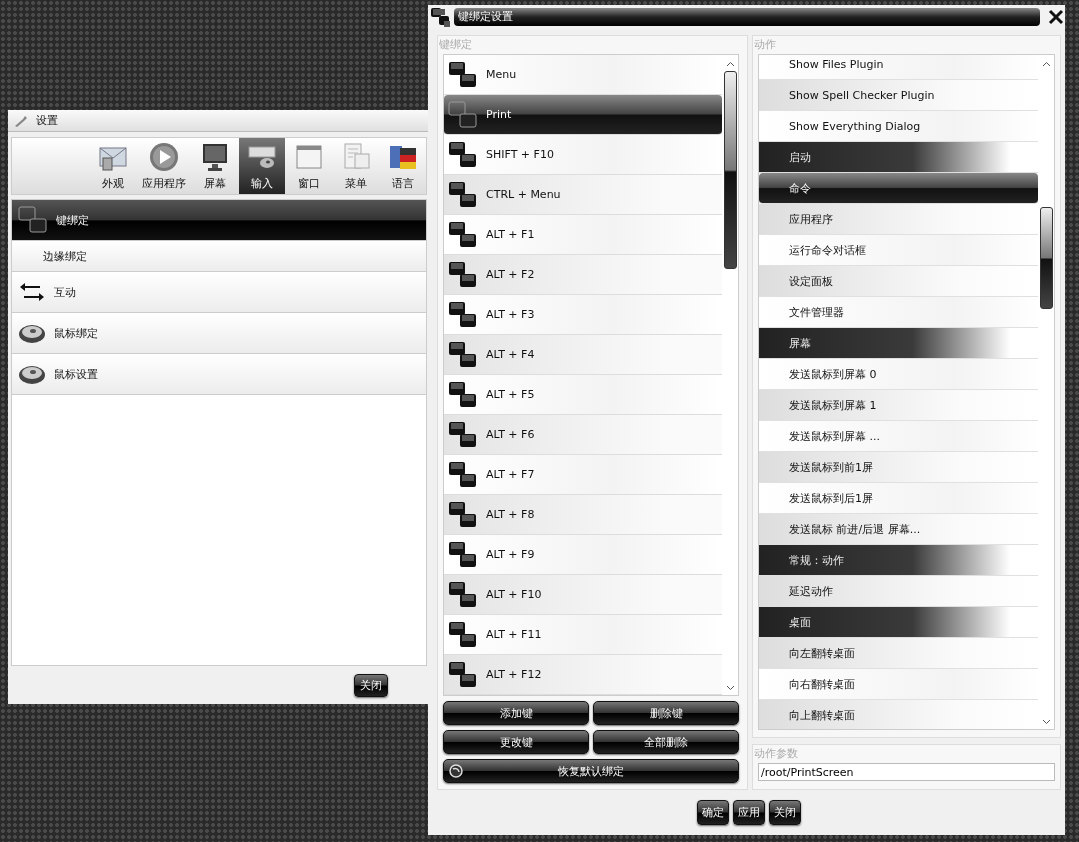  I want to click on list-item: 发送鼠标到前1屏, so click(898, 467).